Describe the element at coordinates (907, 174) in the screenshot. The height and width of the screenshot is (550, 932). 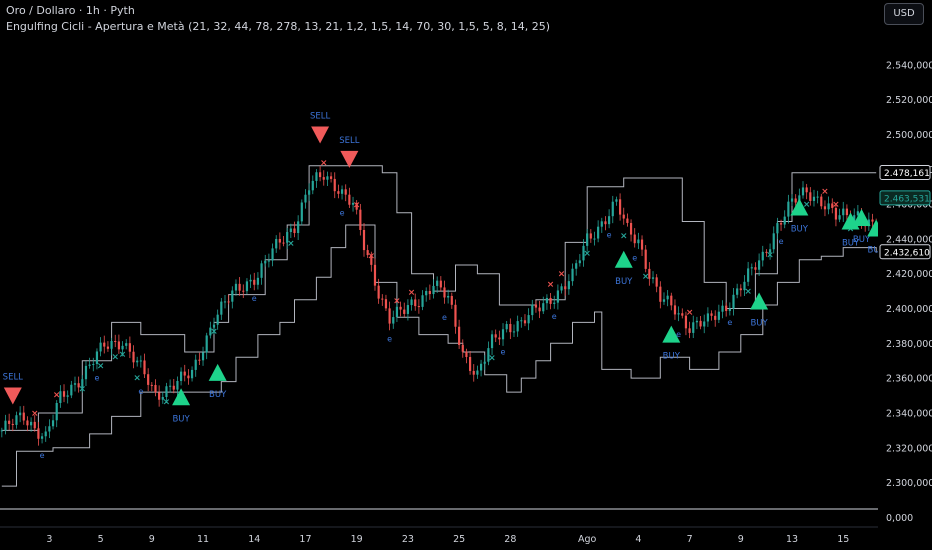
I see `price-tag-text: 2.478,161` at that location.